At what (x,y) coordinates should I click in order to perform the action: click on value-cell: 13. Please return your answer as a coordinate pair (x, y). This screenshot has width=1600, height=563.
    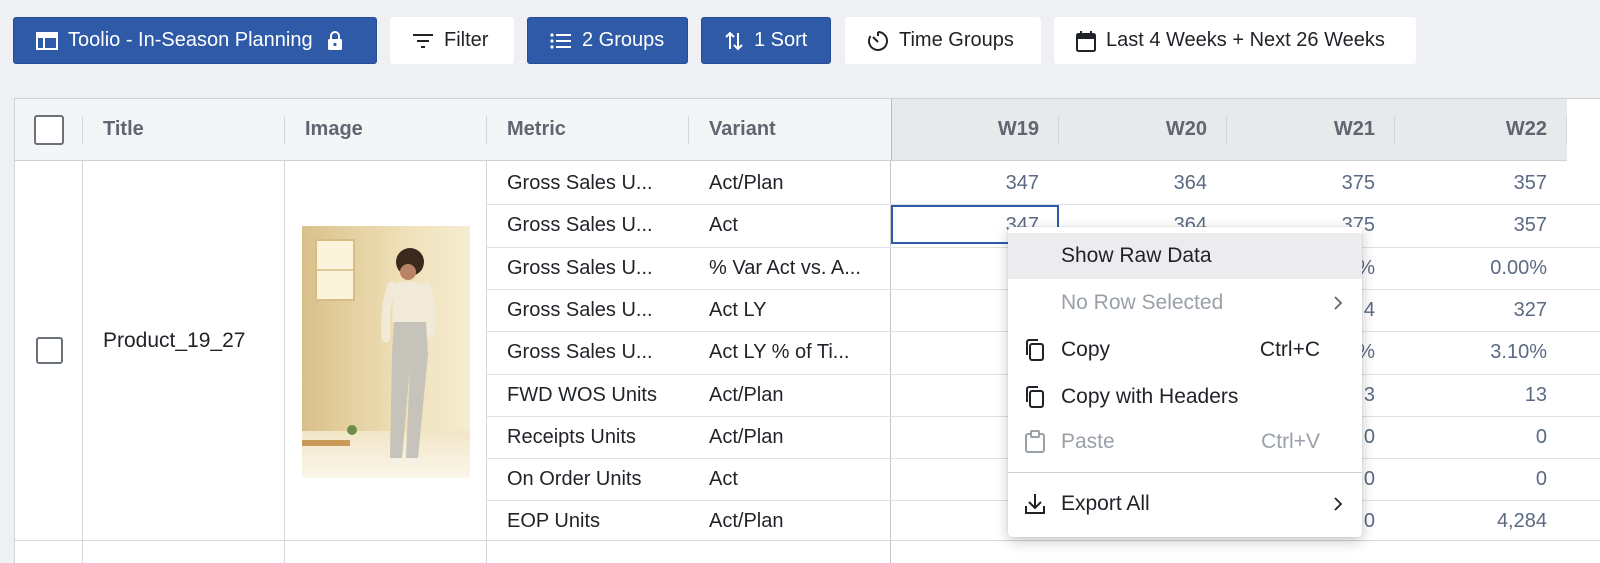
    Looking at the image, I should click on (1481, 395).